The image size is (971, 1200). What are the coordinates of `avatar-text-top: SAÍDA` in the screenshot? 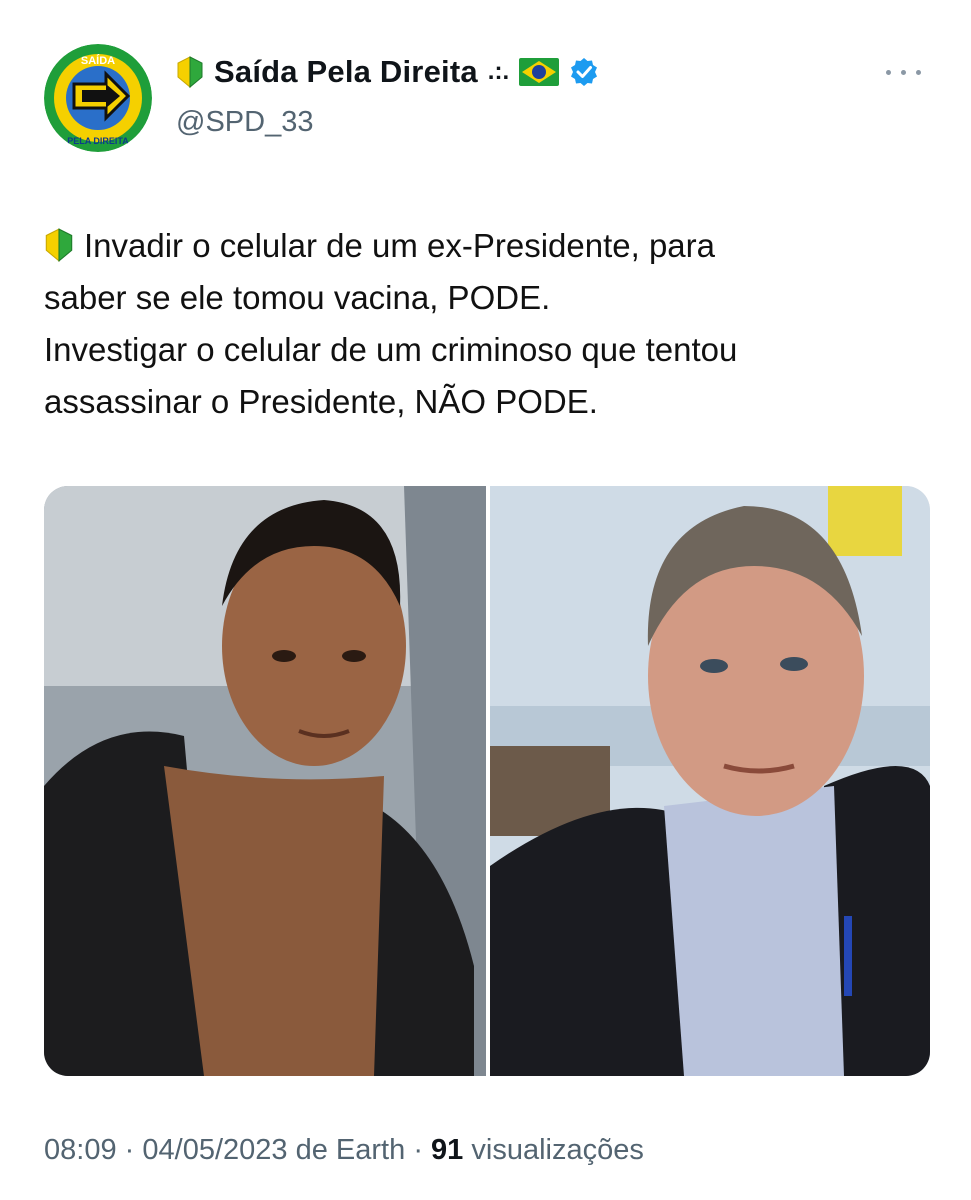 It's located at (98, 60).